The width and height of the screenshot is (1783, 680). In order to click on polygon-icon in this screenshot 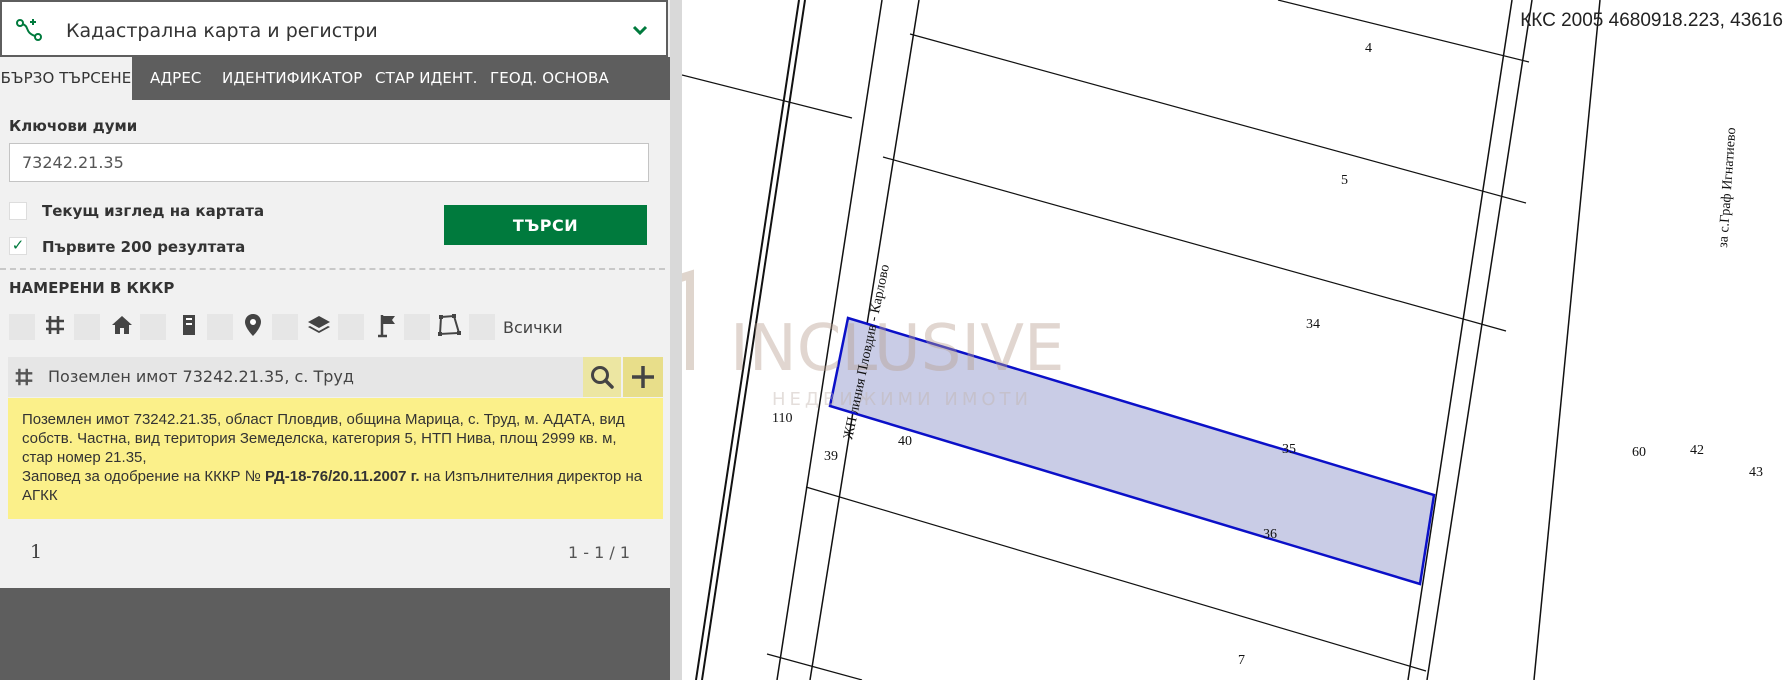, I will do `click(449, 325)`.